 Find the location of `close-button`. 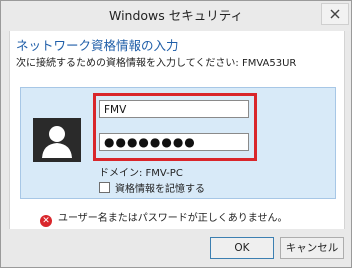

close-button is located at coordinates (335, 14).